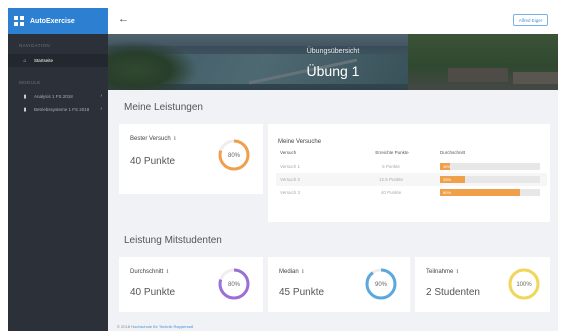 The width and height of the screenshot is (566, 331). I want to click on card-label-text: Teilnahme, so click(440, 272).